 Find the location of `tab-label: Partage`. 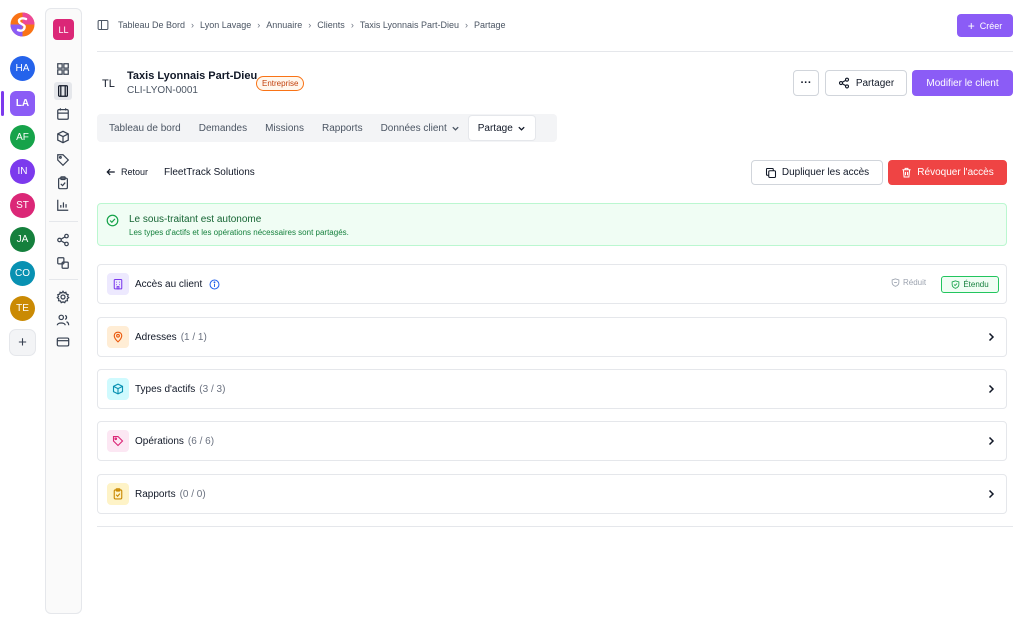

tab-label: Partage is located at coordinates (495, 128).